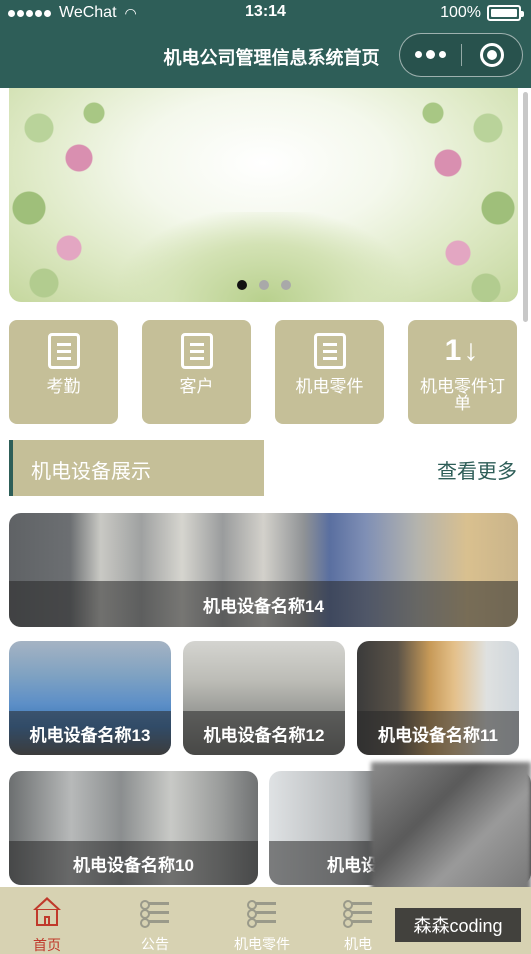  What do you see at coordinates (462, 350) in the screenshot?
I see `sort-arrows-icon: 1↓` at bounding box center [462, 350].